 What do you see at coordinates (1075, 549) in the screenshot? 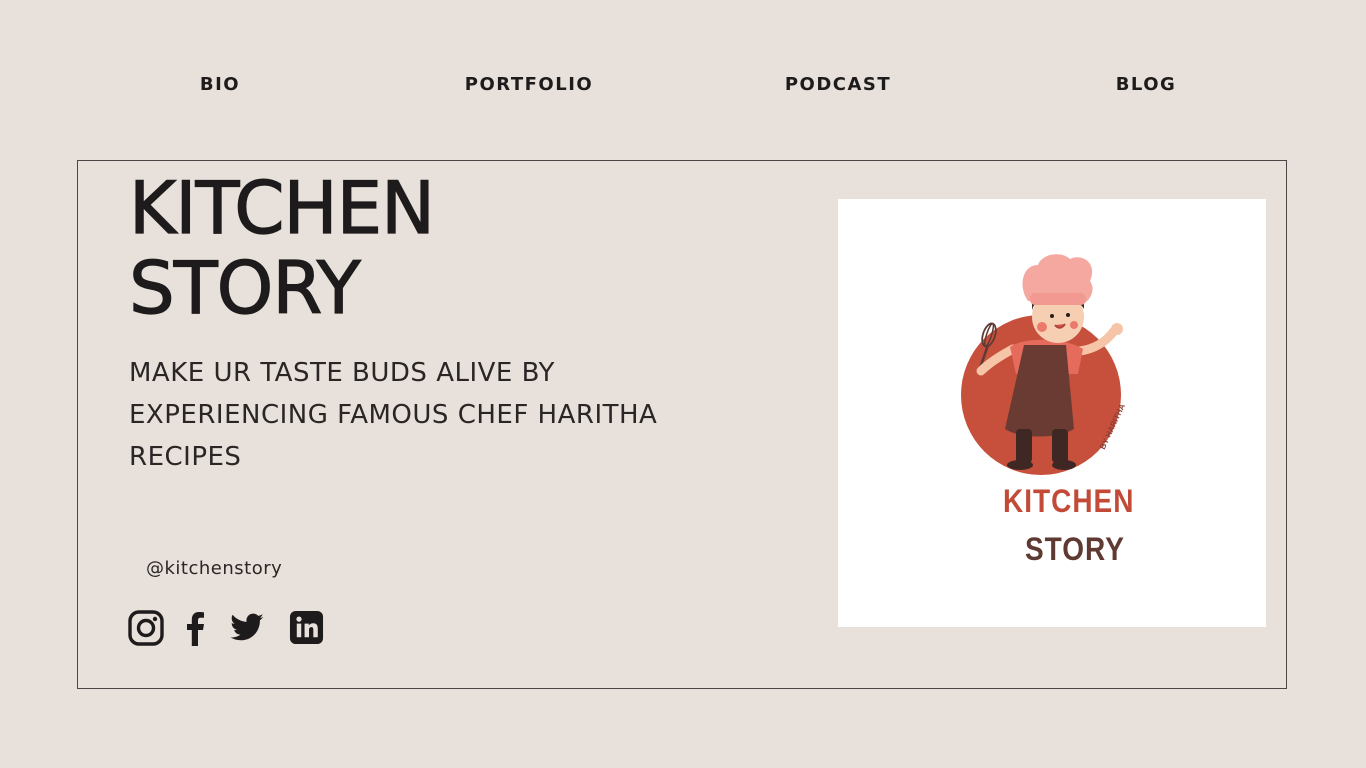
I see `logo-text-story: STORY` at bounding box center [1075, 549].